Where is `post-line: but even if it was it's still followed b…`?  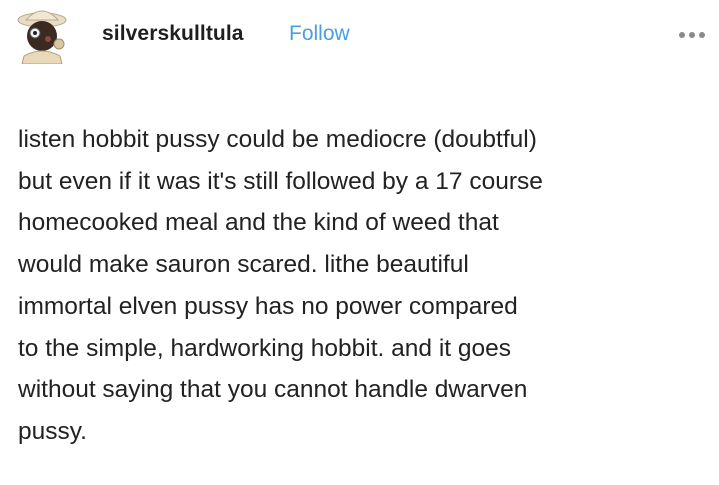
post-line: but even if it was it's still followed b… is located at coordinates (280, 181).